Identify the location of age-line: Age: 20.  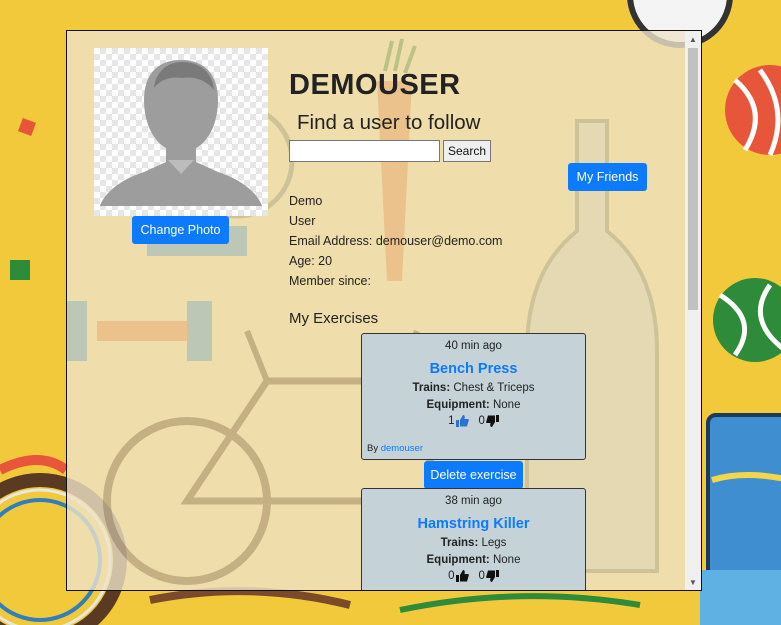
(311, 261).